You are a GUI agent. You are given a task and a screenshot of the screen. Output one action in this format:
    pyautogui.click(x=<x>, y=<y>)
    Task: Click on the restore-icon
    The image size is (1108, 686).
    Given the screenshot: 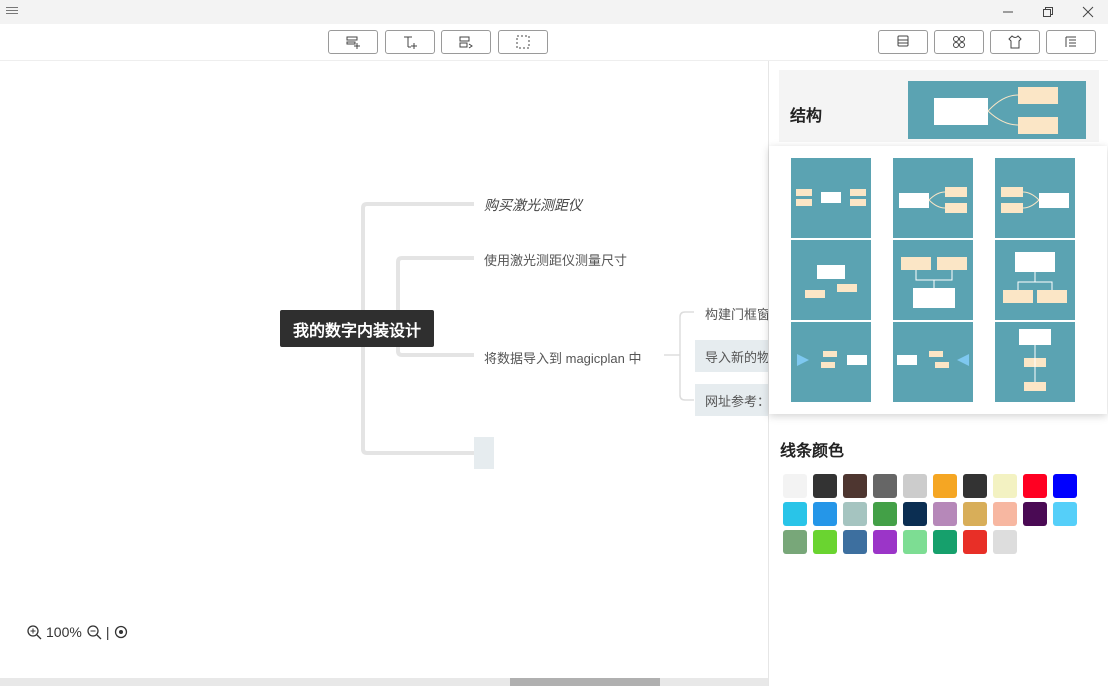 What is the action you would take?
    pyautogui.click(x=1048, y=12)
    